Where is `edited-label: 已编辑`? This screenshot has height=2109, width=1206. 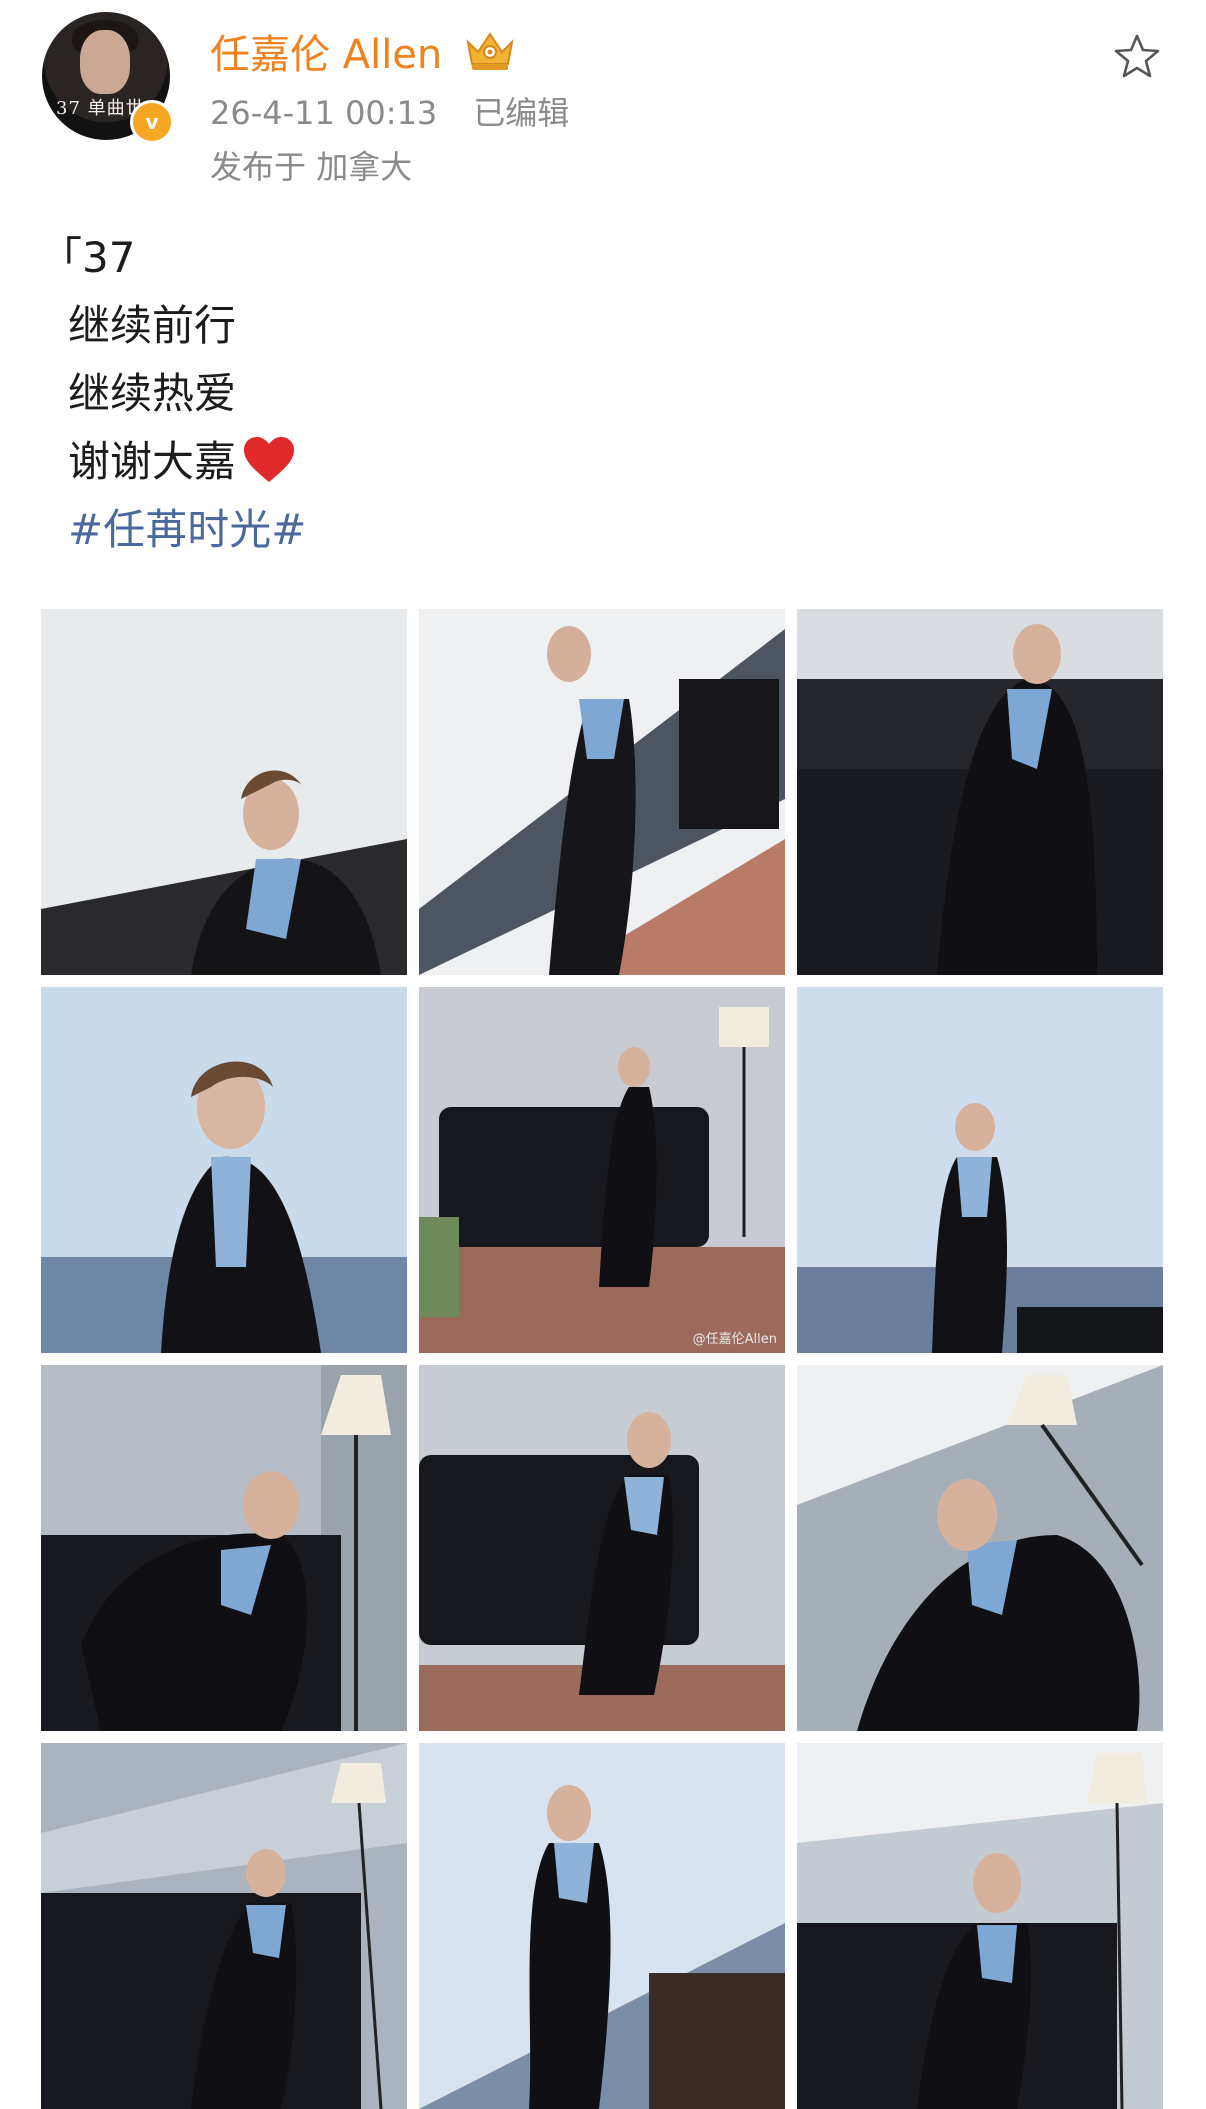
edited-label: 已编辑 is located at coordinates (521, 113).